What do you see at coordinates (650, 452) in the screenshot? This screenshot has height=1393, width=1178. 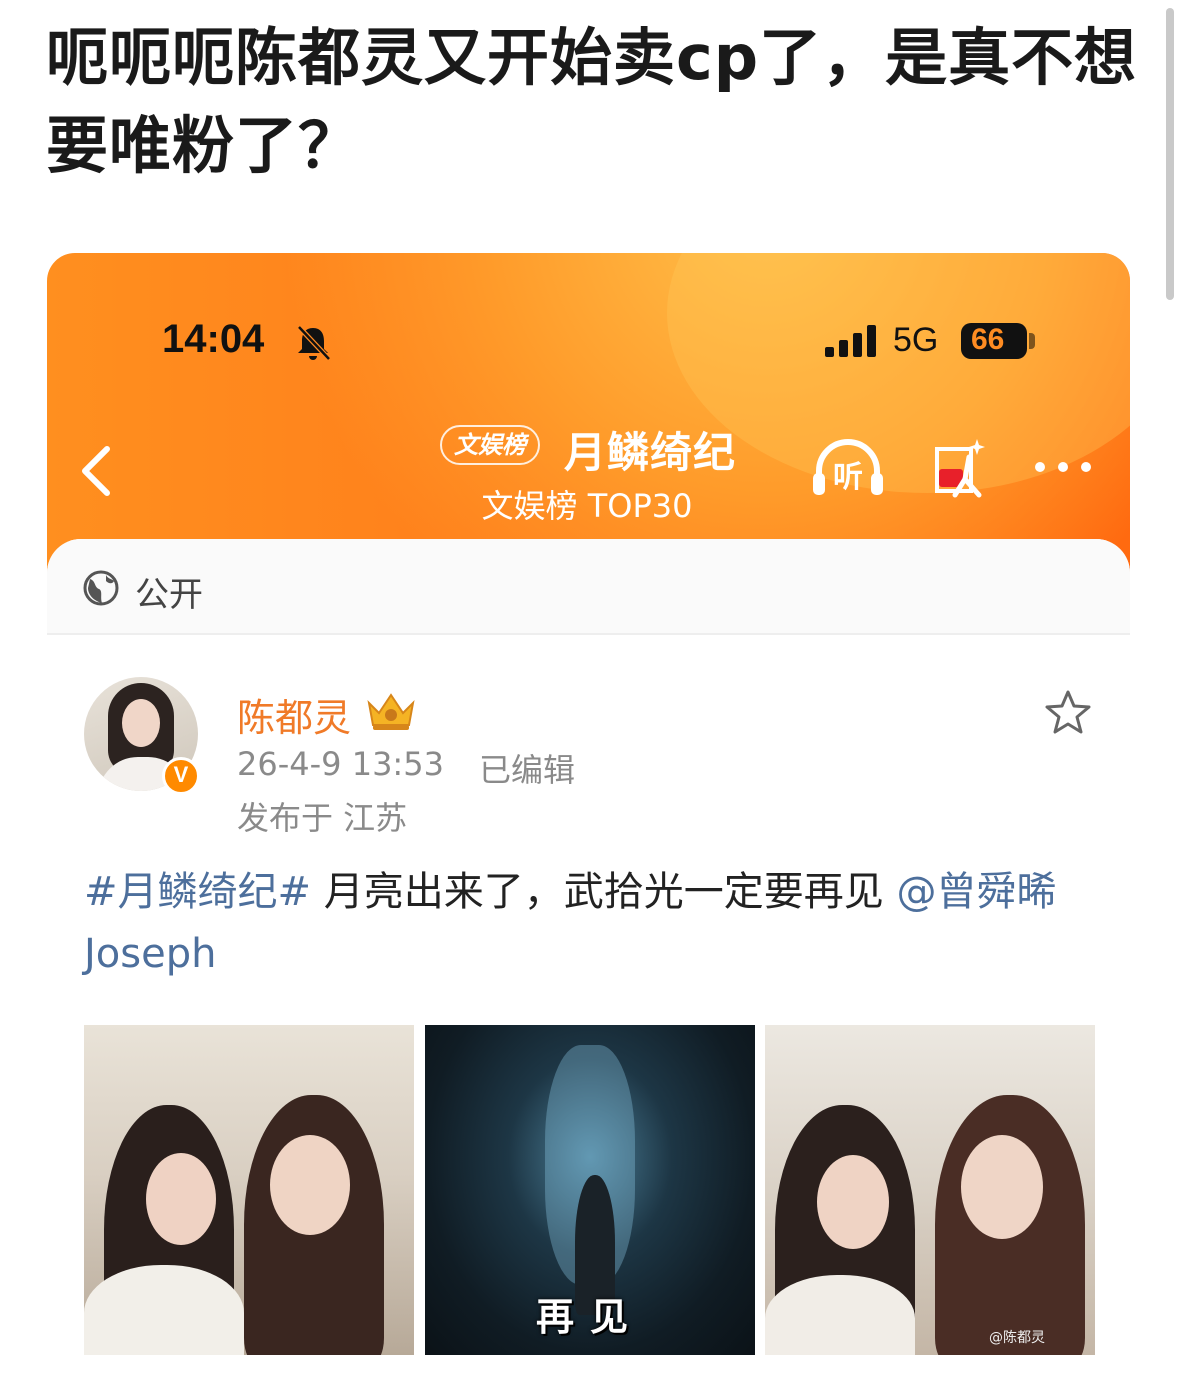 I see `nav-title: 月鳞绮纪` at bounding box center [650, 452].